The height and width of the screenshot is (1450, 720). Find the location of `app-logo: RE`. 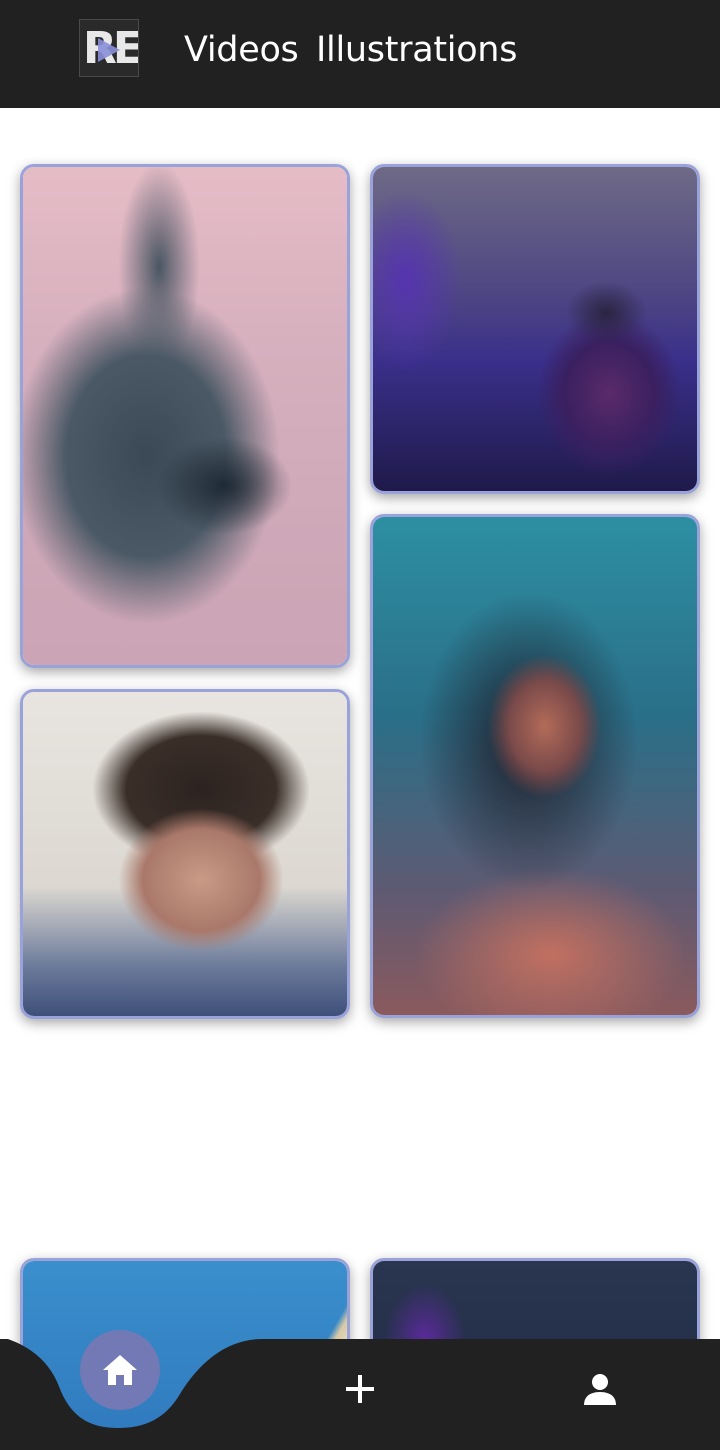

app-logo: RE is located at coordinates (109, 48).